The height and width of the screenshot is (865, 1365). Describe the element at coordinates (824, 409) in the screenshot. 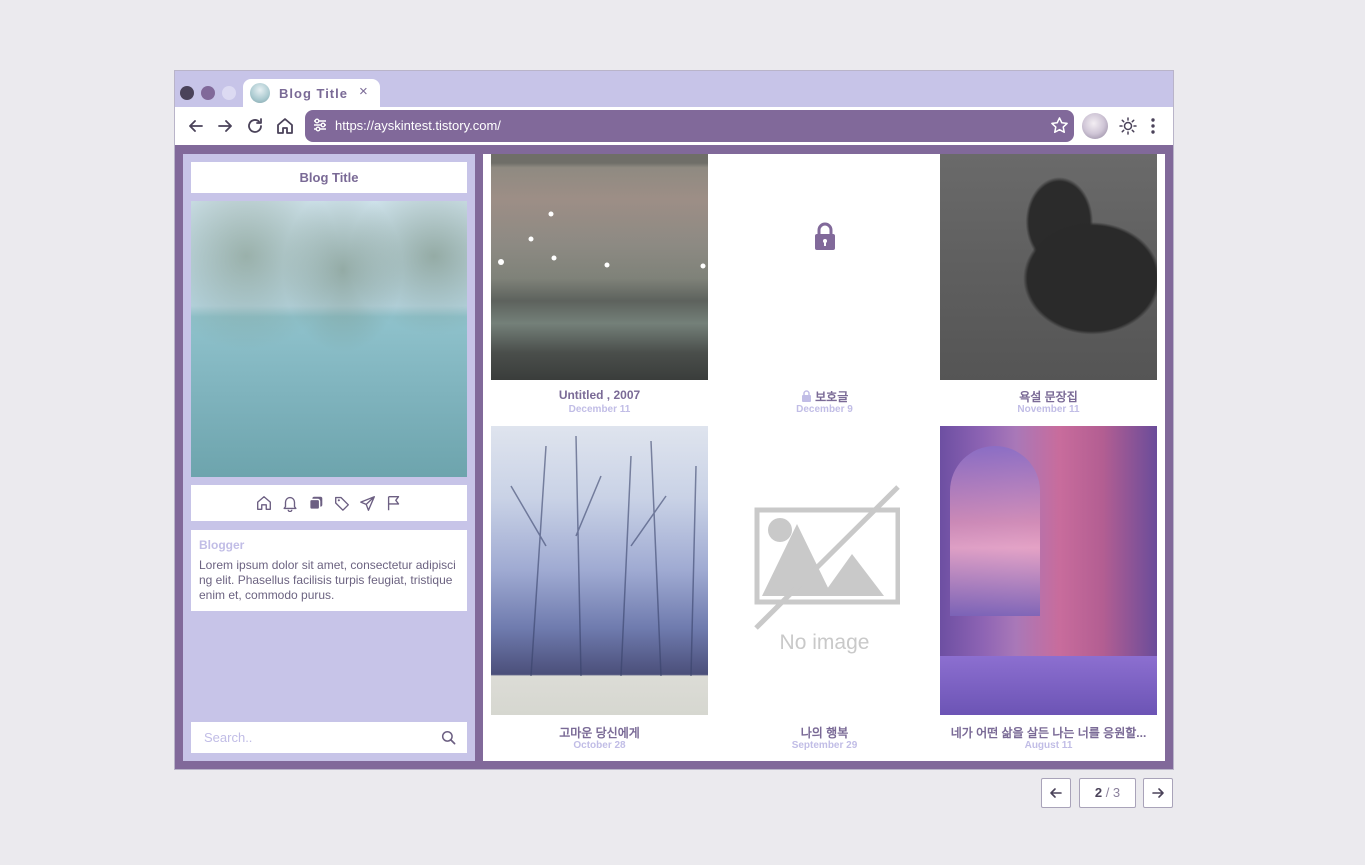

I see `post-date: December 9` at that location.